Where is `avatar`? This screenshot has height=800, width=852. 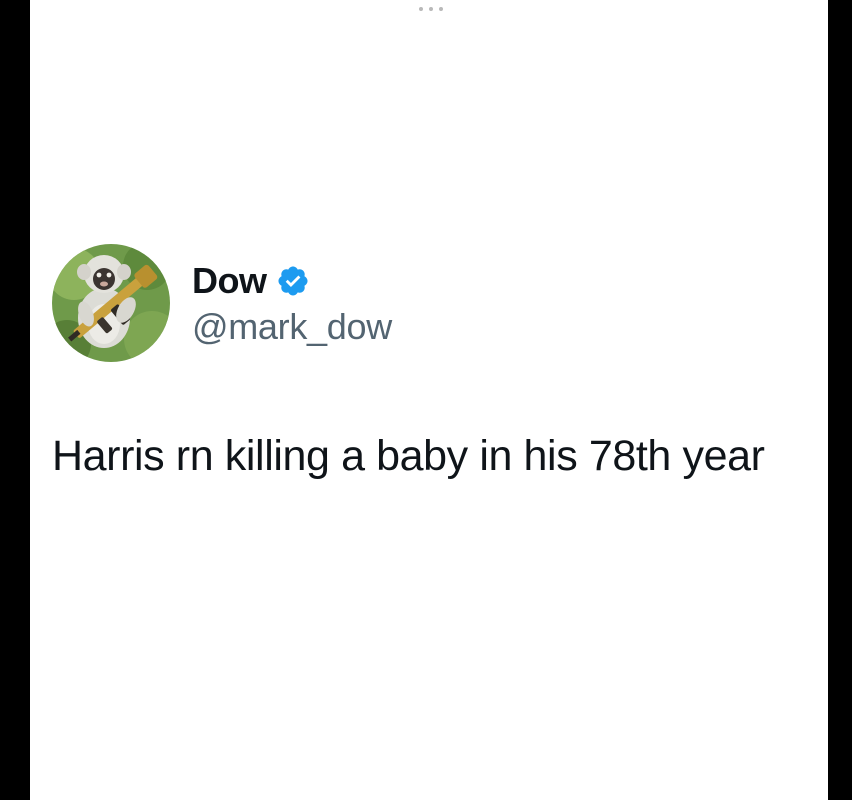
avatar is located at coordinates (111, 303).